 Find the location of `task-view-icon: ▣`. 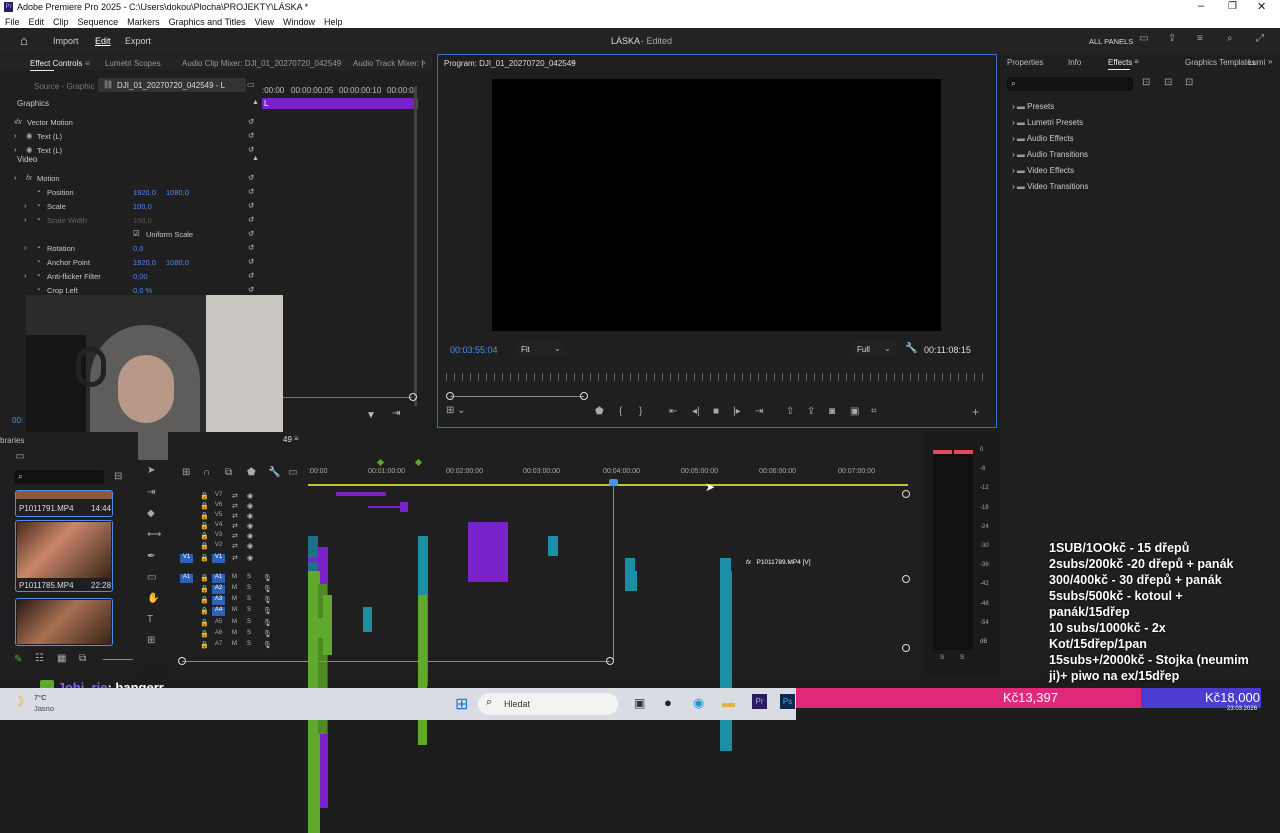

task-view-icon: ▣ is located at coordinates (639, 703).